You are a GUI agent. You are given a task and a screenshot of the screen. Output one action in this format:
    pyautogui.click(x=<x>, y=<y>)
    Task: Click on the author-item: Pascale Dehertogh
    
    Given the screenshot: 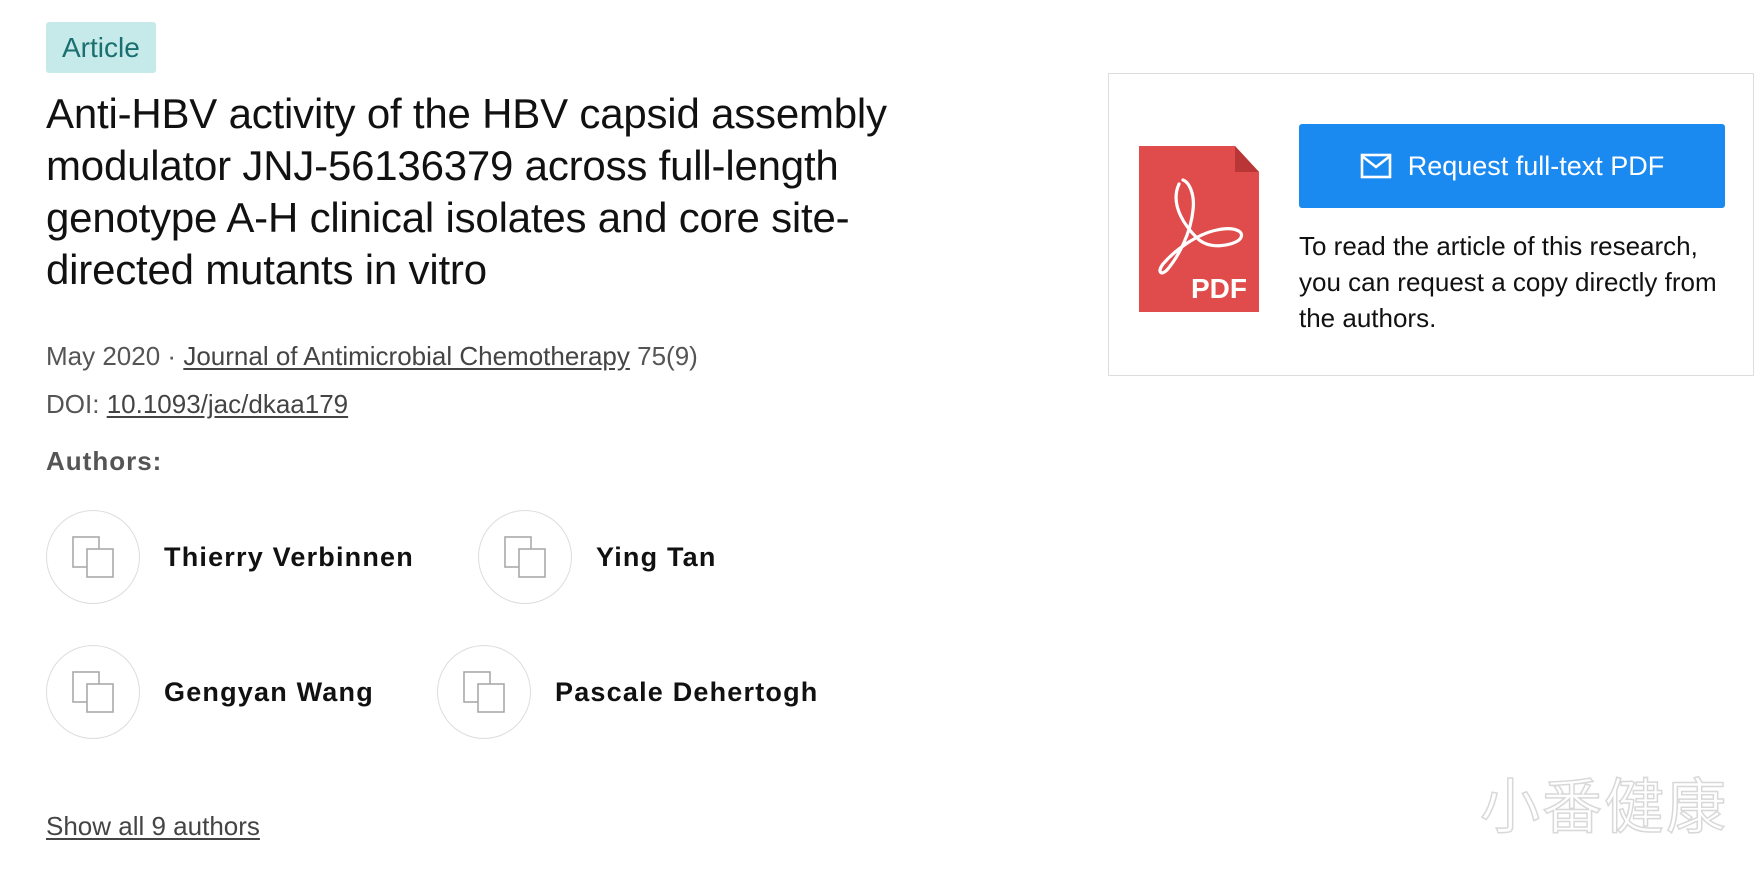 What is the action you would take?
    pyautogui.click(x=628, y=692)
    